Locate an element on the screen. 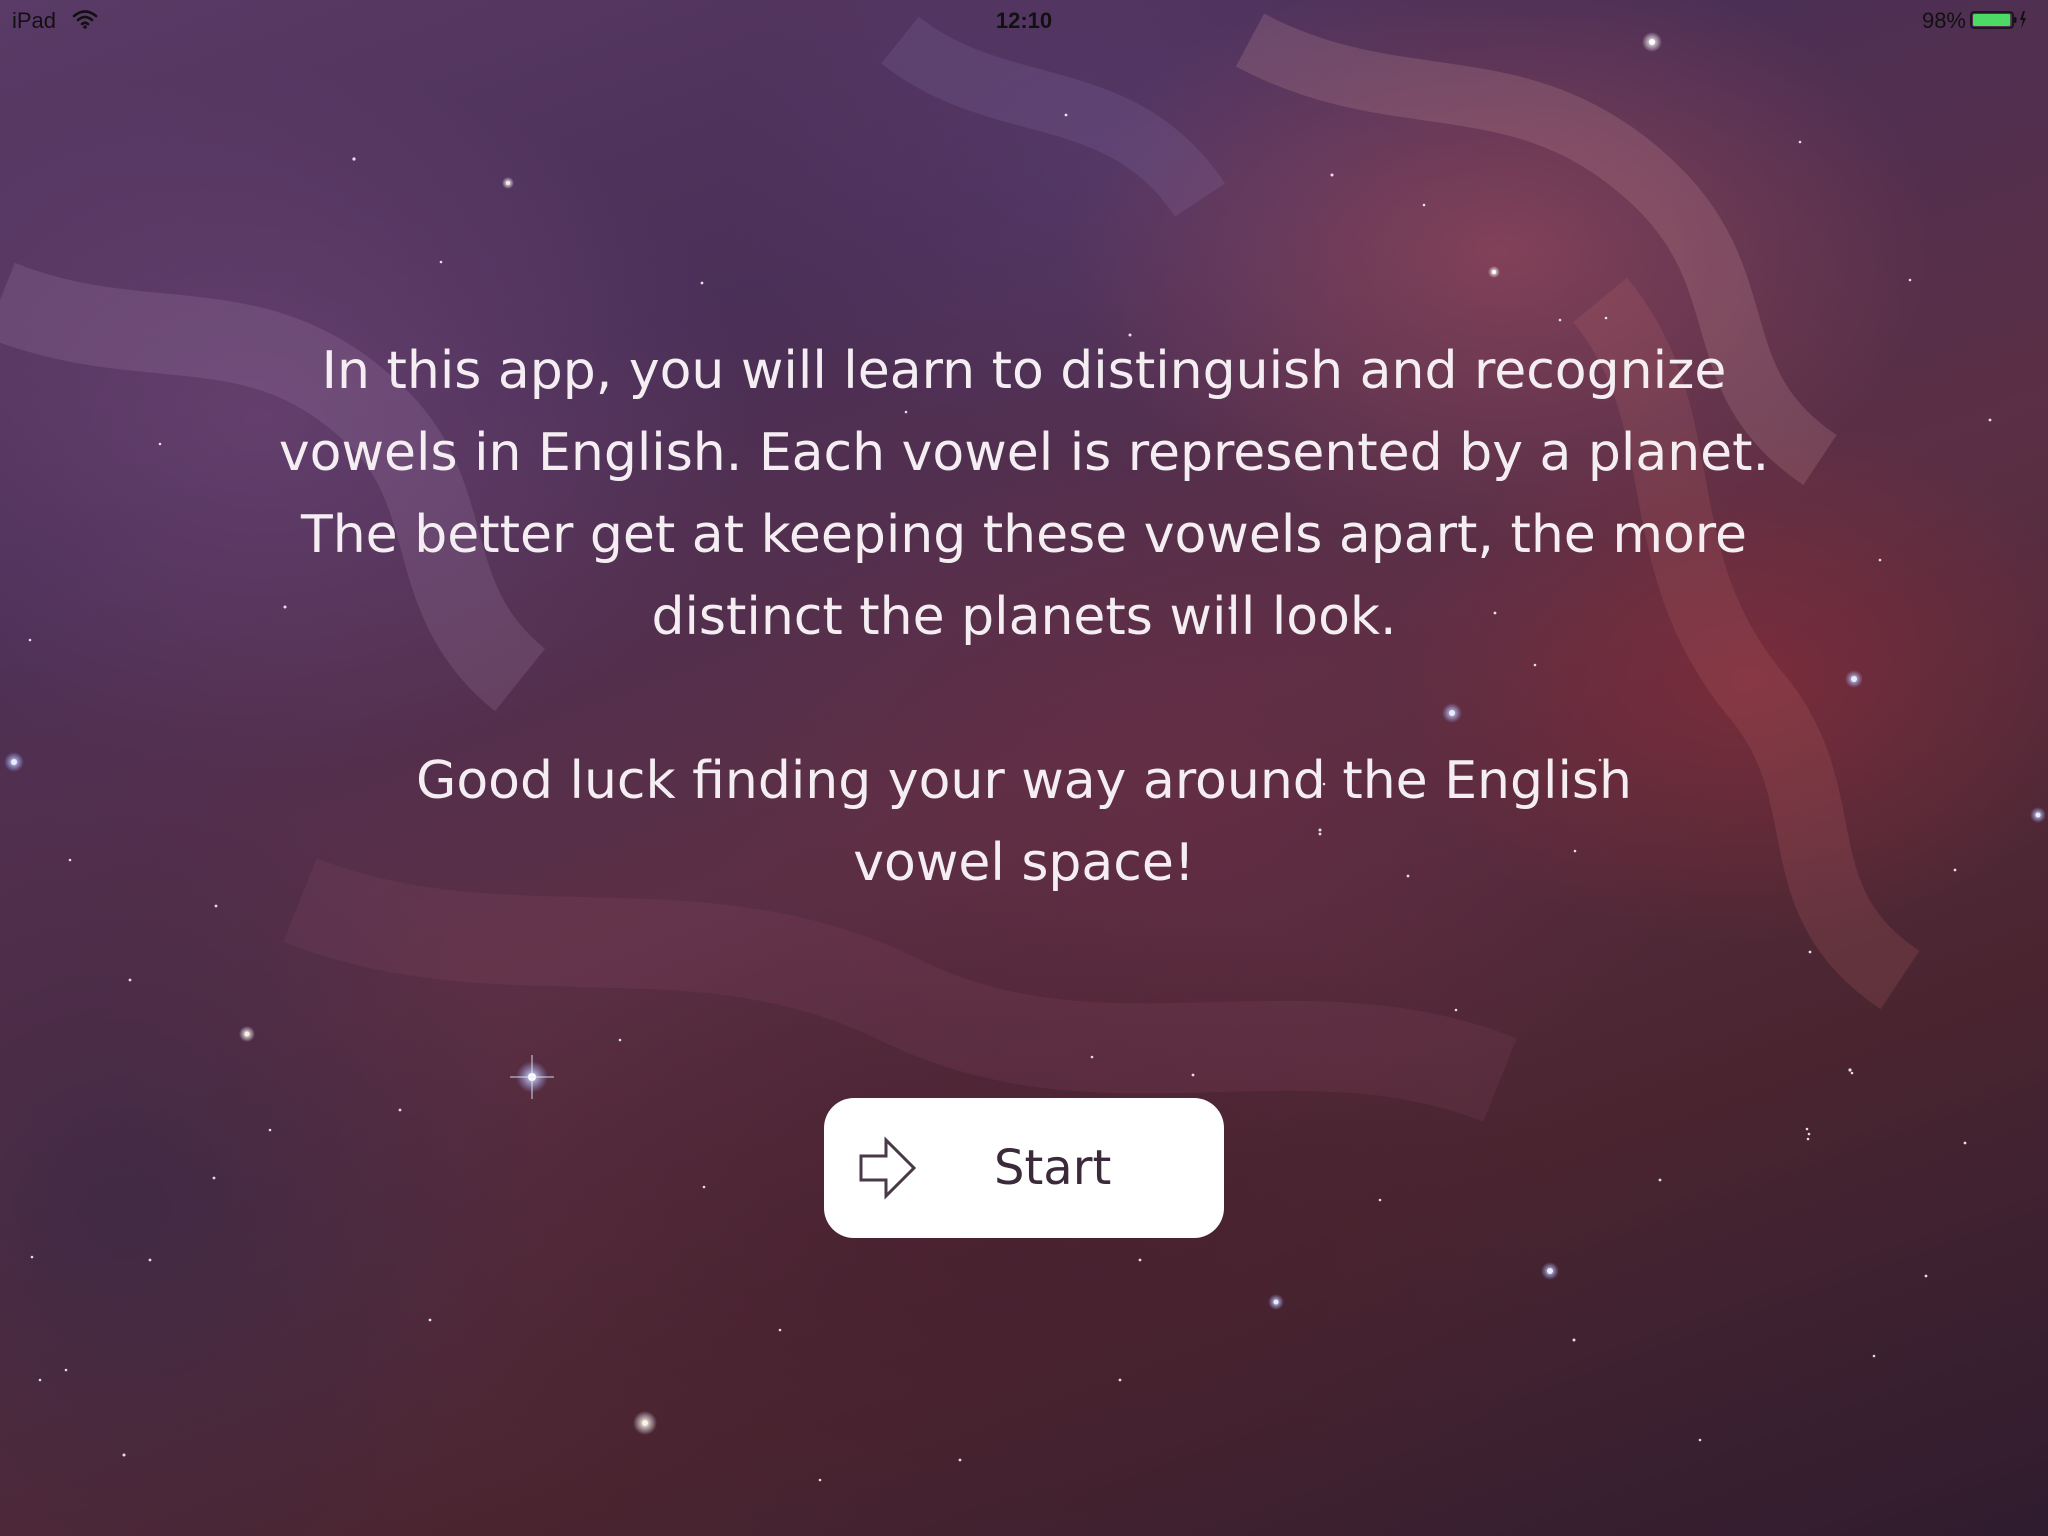  start-button: Start is located at coordinates (1024, 1168).